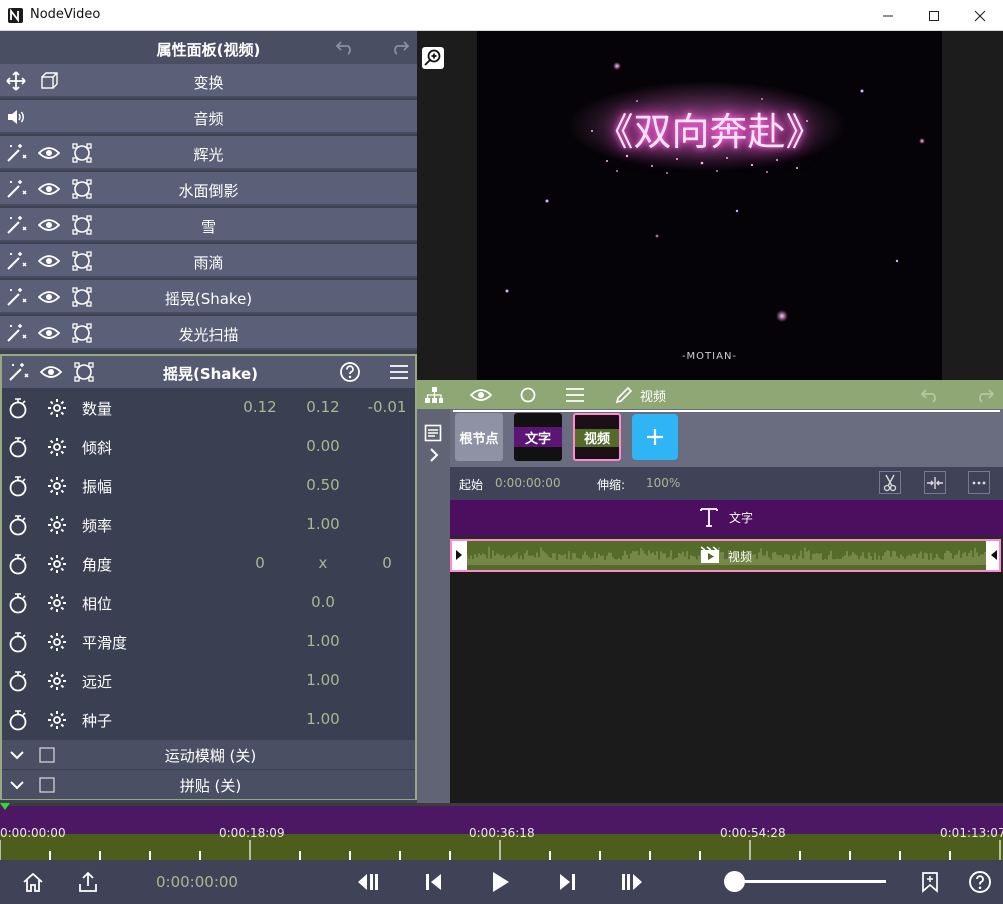 The width and height of the screenshot is (1003, 904). Describe the element at coordinates (208, 485) in the screenshot. I see `shake-param-row: 振幅 0.50` at that location.